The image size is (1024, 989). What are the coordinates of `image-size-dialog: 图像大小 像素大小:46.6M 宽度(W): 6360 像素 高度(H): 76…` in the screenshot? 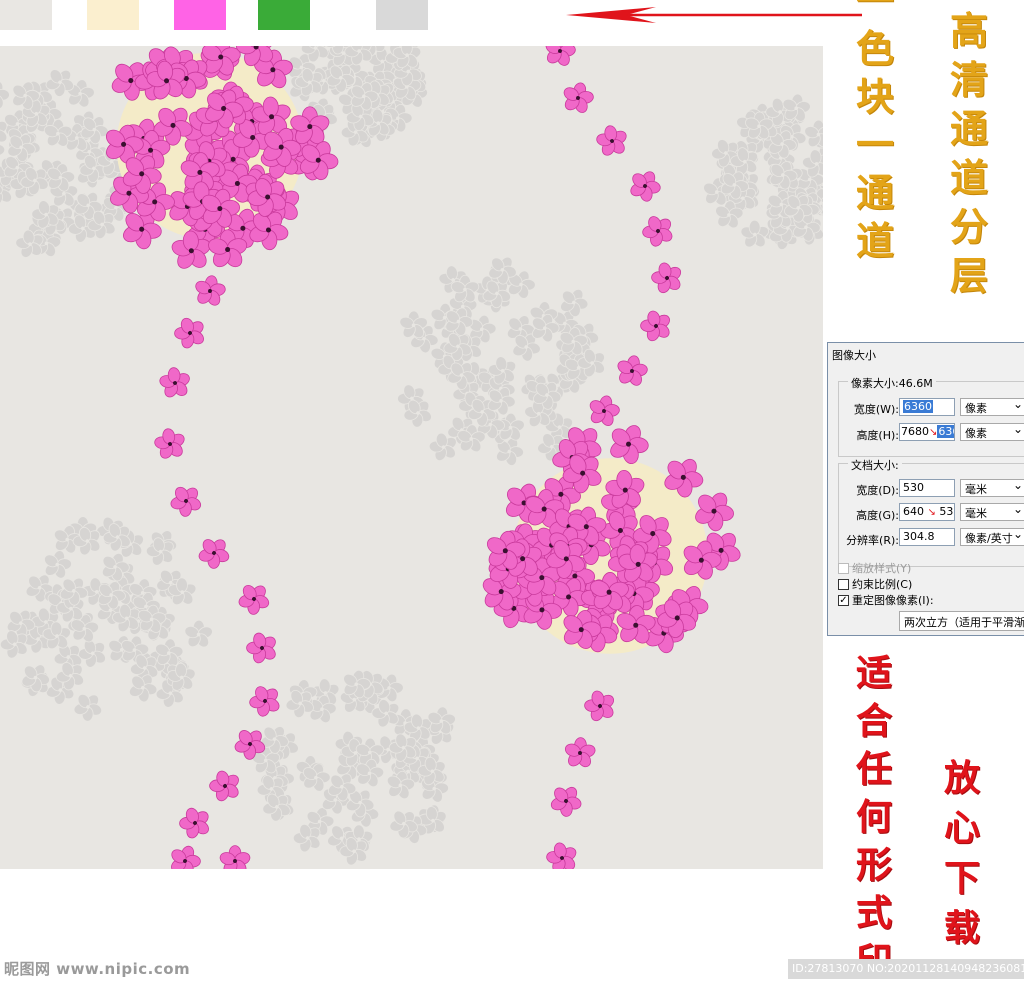 It's located at (925, 489).